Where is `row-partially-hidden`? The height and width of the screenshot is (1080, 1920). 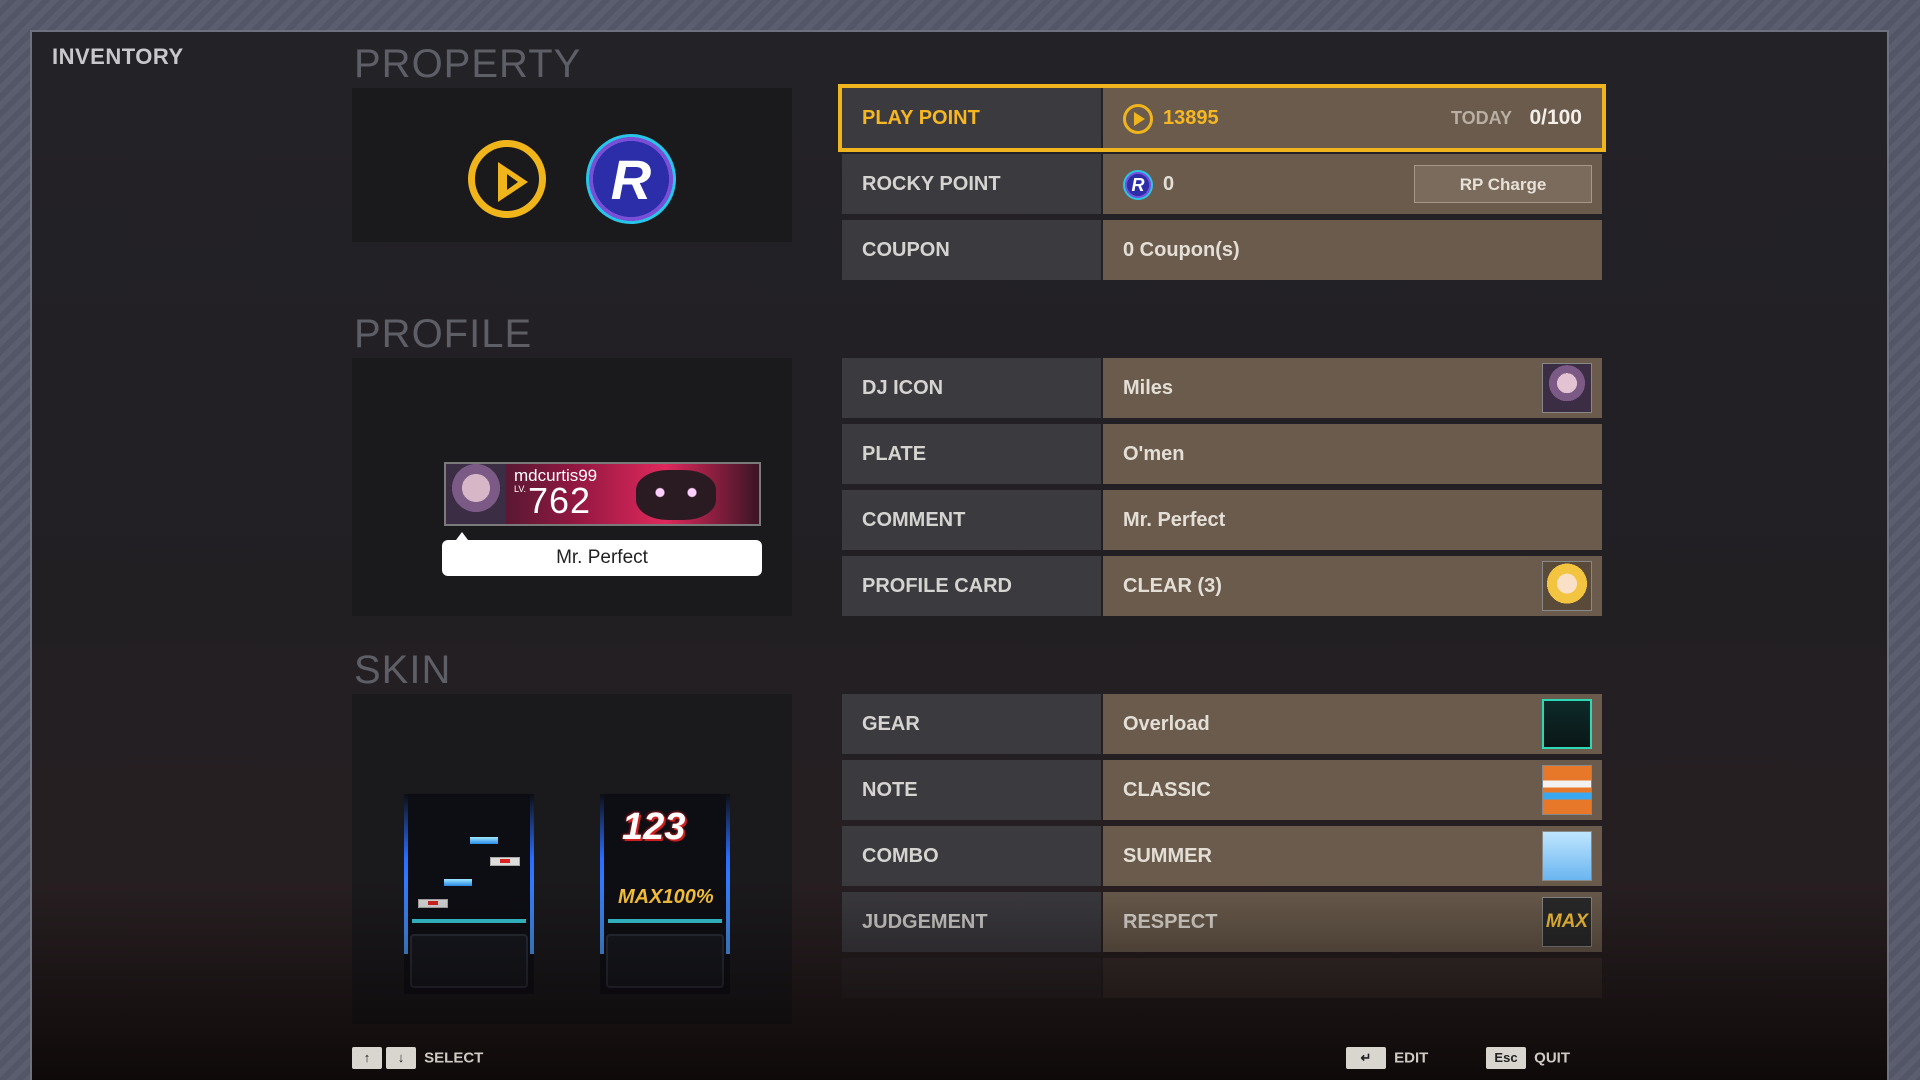 row-partially-hidden is located at coordinates (1222, 978).